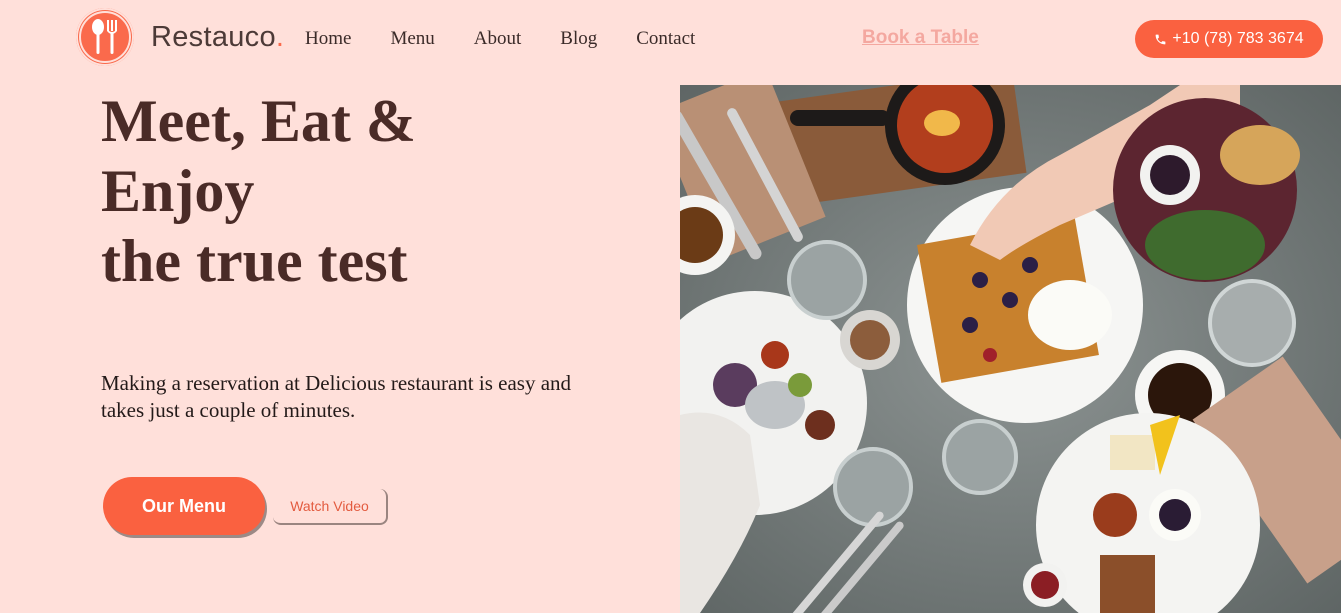 Image resolution: width=1341 pixels, height=613 pixels. What do you see at coordinates (1238, 38) in the screenshot?
I see `phone-number: +10 (78) 783 3674` at bounding box center [1238, 38].